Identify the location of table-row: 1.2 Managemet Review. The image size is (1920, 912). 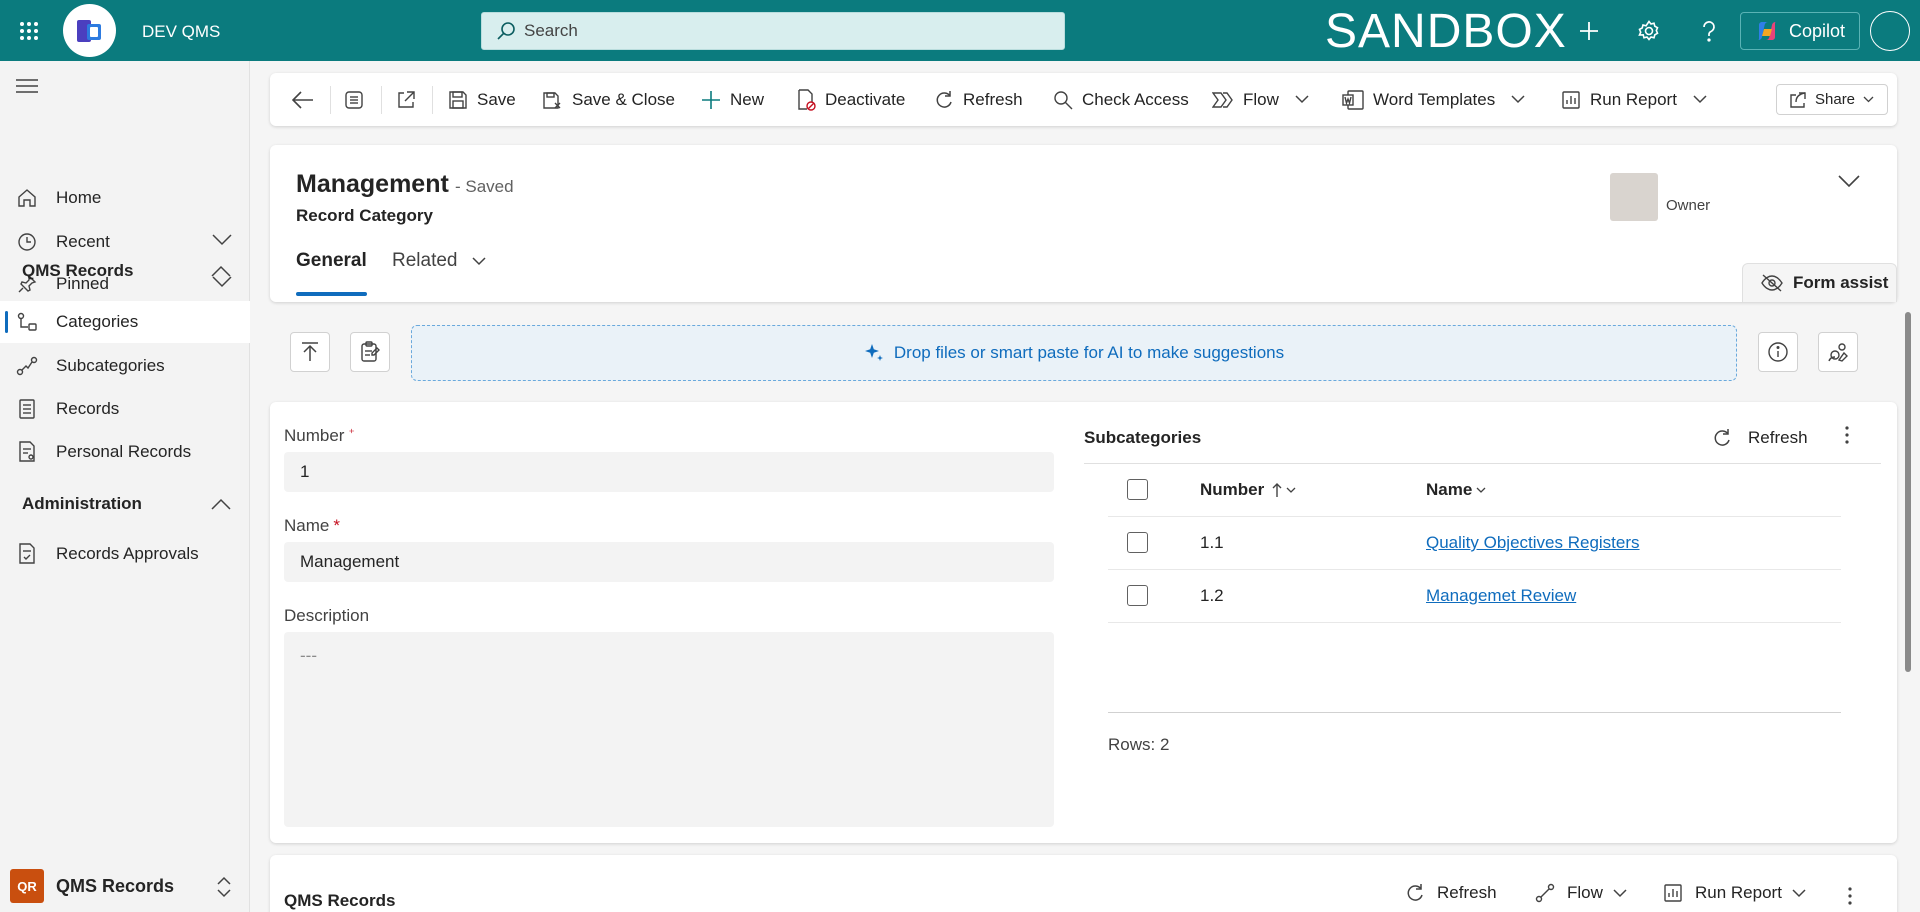
(1474, 596).